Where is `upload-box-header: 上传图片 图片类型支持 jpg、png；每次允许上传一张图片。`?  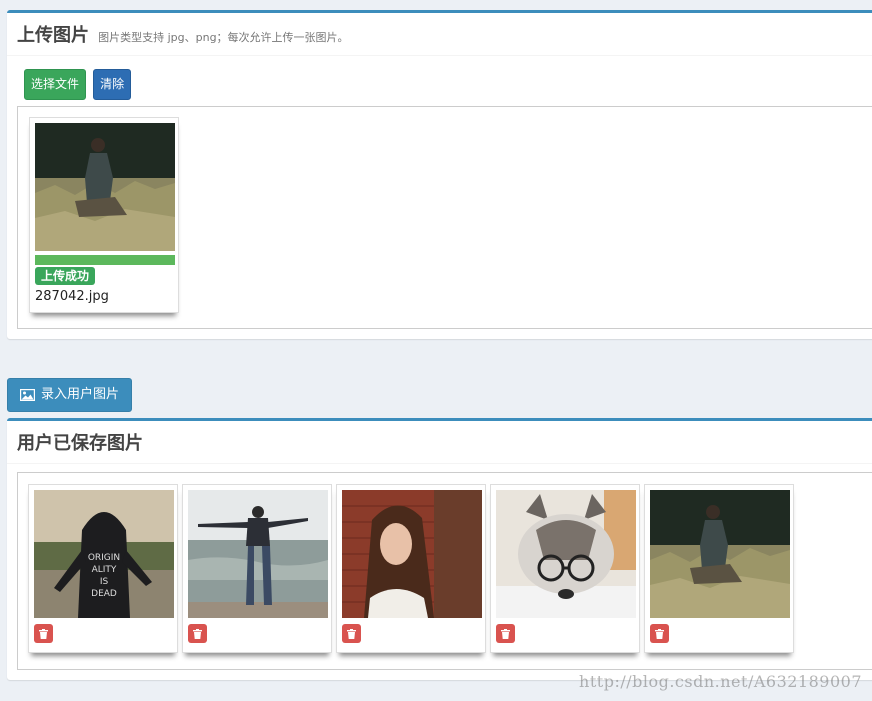 upload-box-header: 上传图片 图片类型支持 jpg、png；每次允许上传一张图片。 is located at coordinates (439, 34).